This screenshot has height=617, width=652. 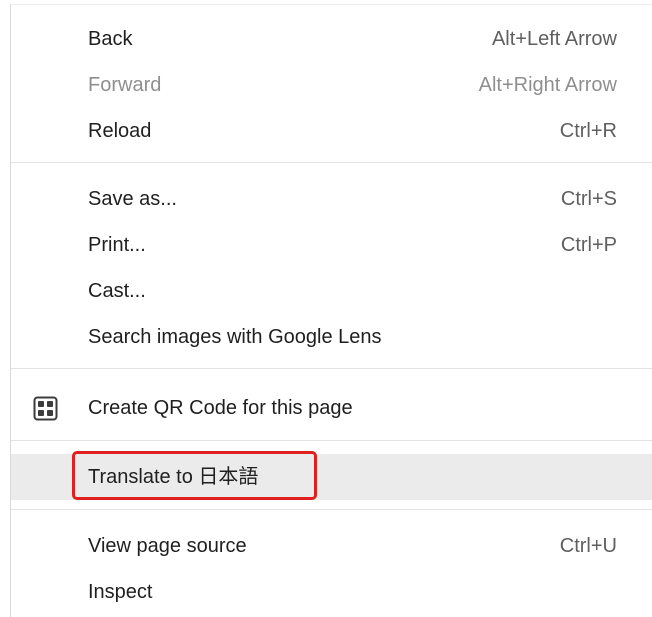 I want to click on menu-item-translate: Translate to 日本語, so click(x=331, y=477).